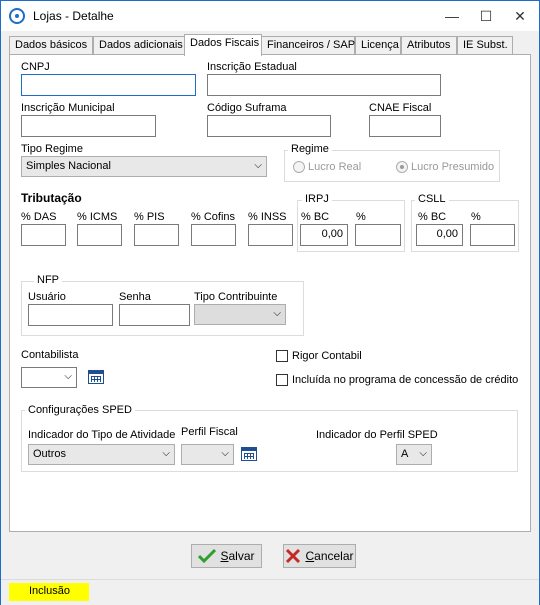 The height and width of the screenshot is (605, 540). Describe the element at coordinates (414, 454) in the screenshot. I see `indicador-perfil-select: A ⌵` at that location.